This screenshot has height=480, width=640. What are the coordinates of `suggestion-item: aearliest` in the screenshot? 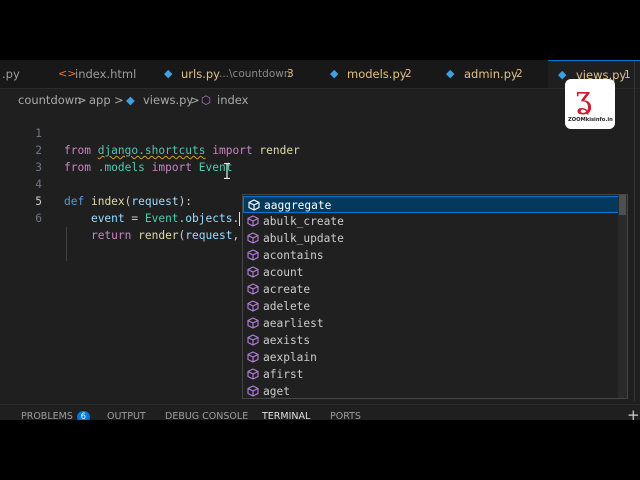 It's located at (431, 323).